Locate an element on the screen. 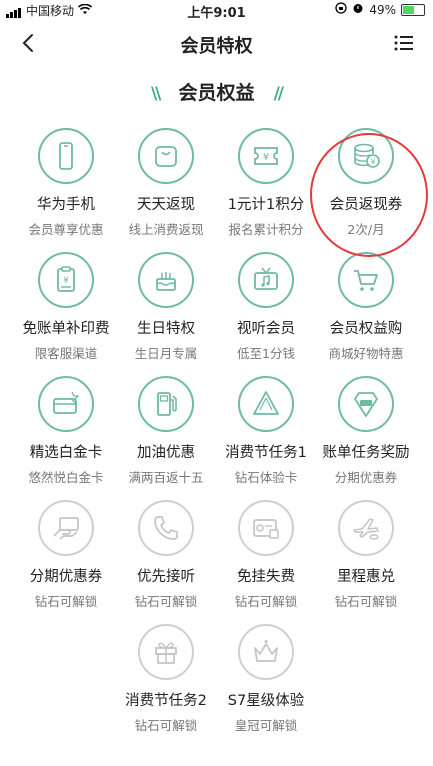 This screenshot has height=766, width=433. benefit-desc: 皇冠可解锁 is located at coordinates (266, 725).